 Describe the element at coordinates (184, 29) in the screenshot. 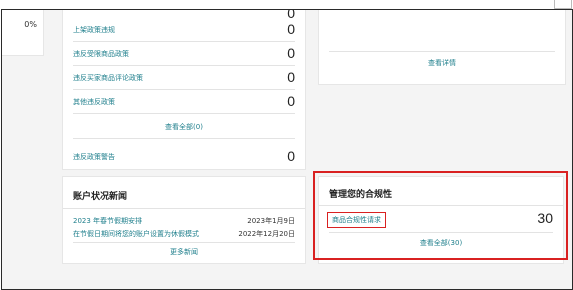

I see `policy-row-listing: 上架政策违规 0` at that location.